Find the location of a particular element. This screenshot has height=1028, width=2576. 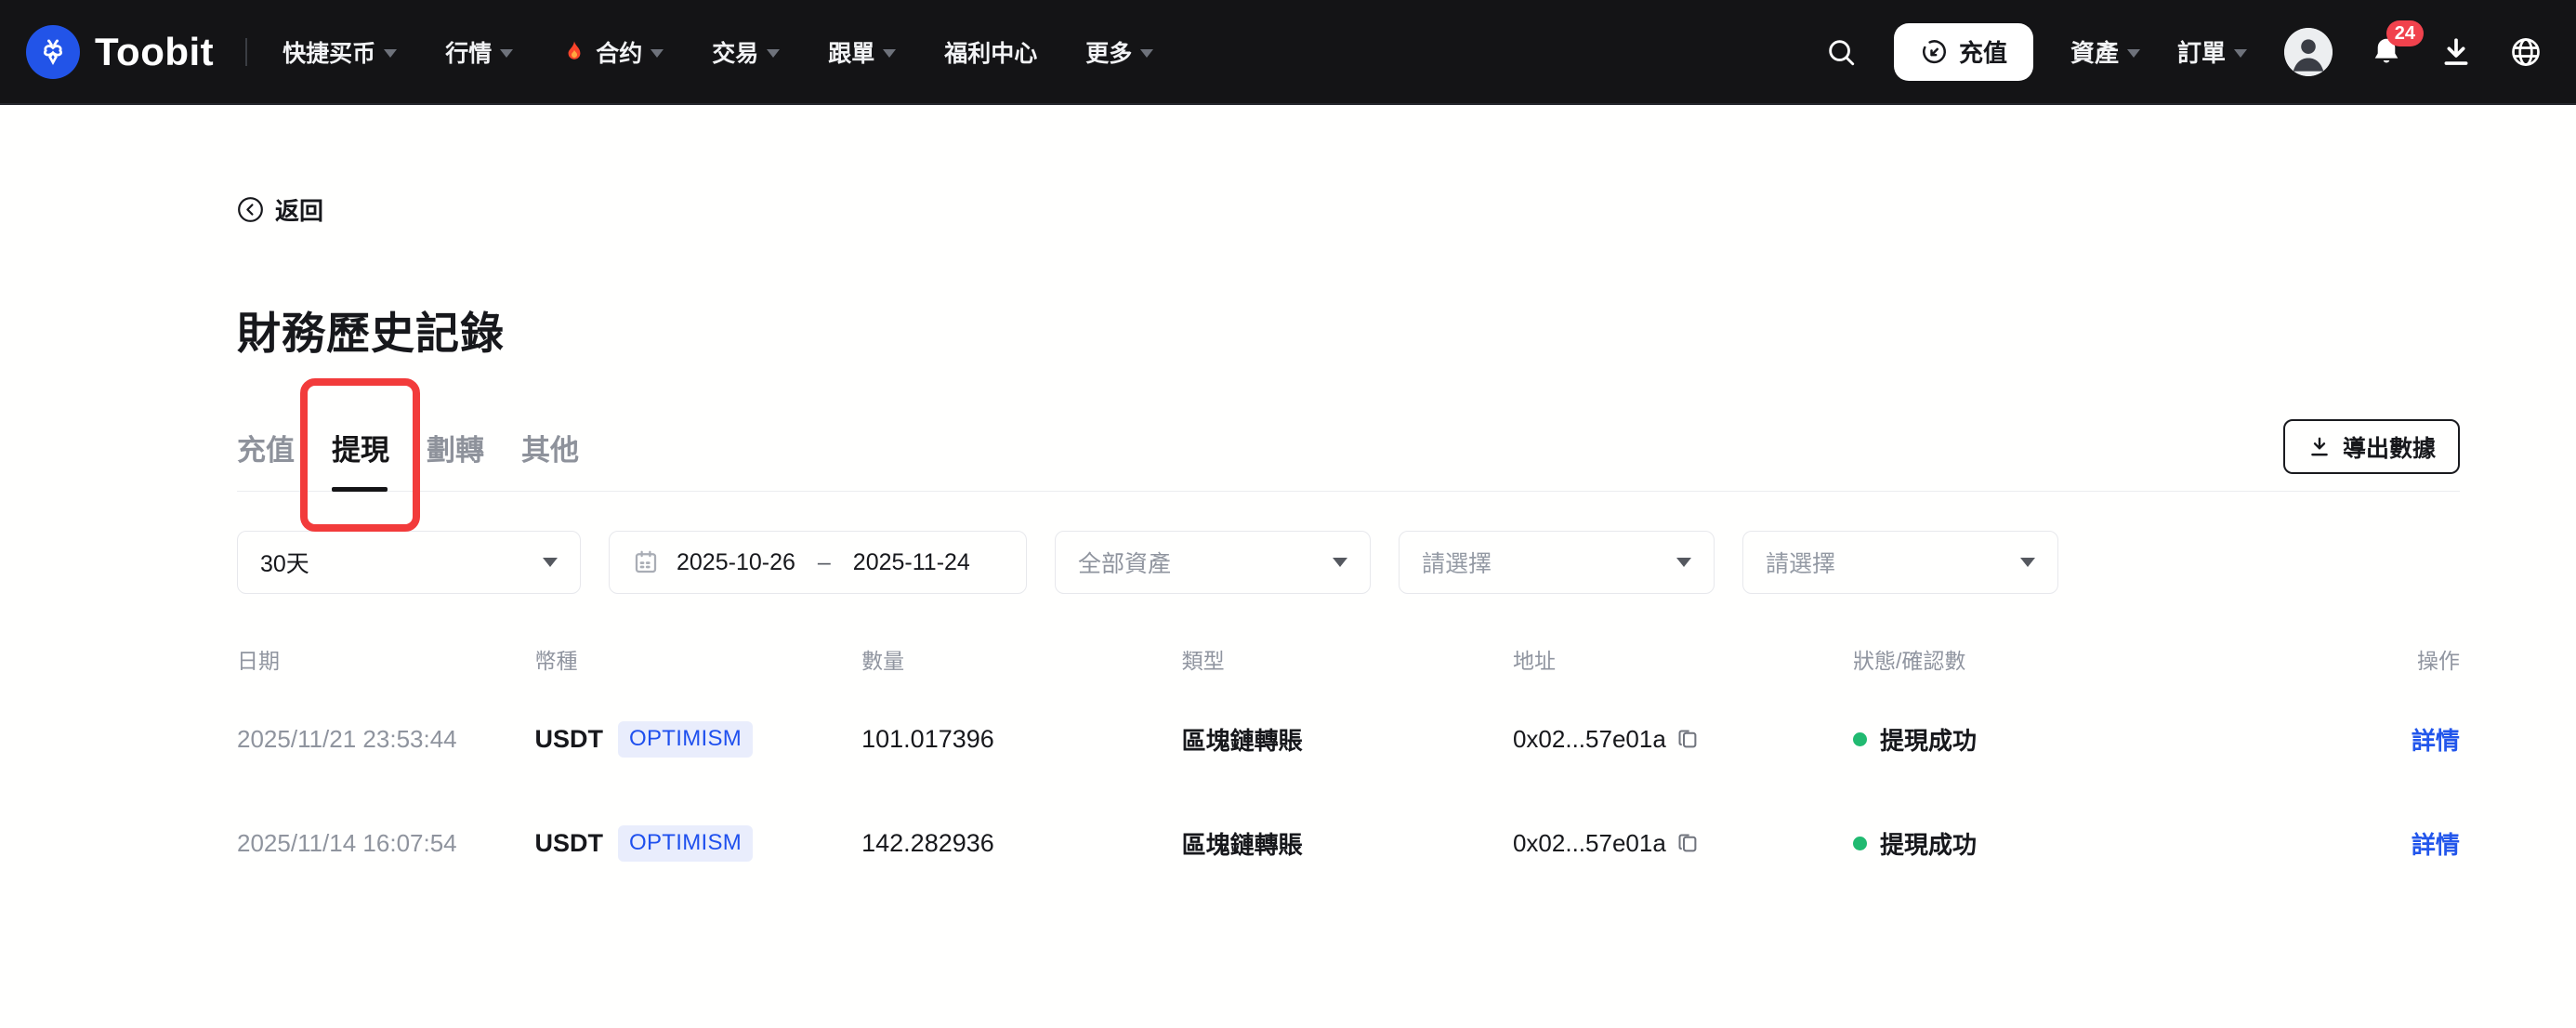

brand-name: Toobit is located at coordinates (155, 51).